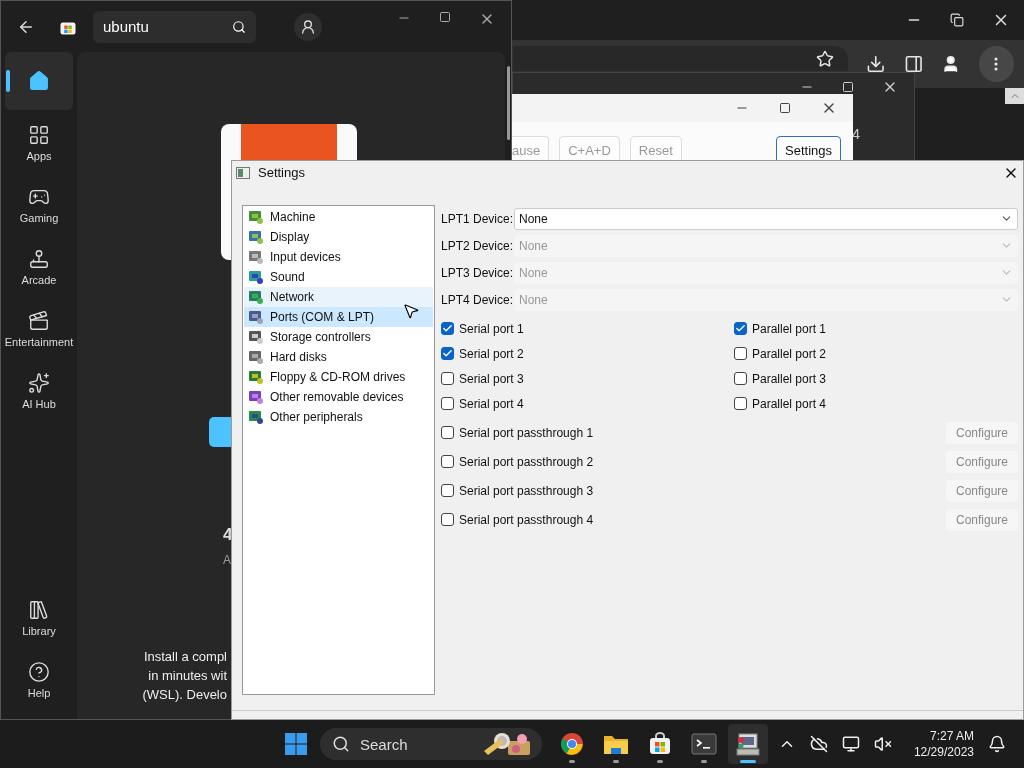  I want to click on nav-item: Help, so click(39, 680).